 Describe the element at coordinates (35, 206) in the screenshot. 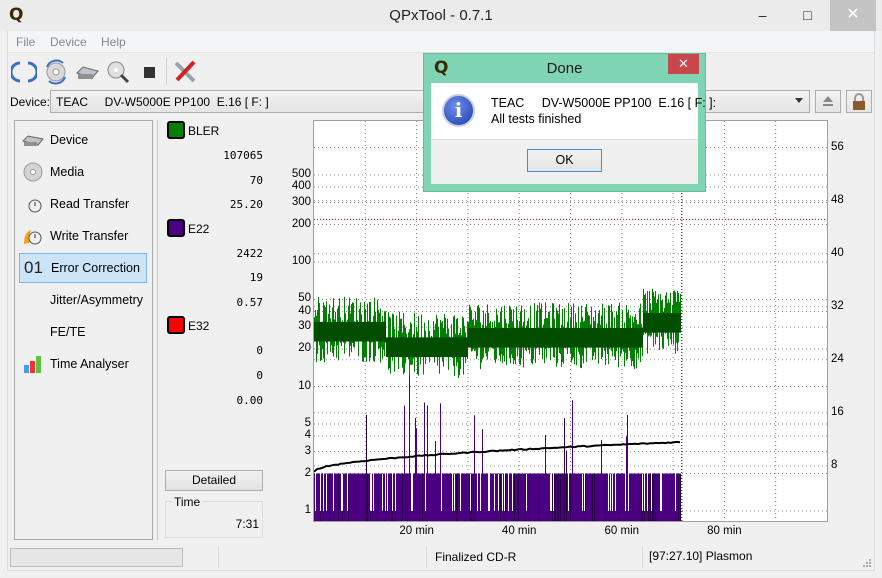

I see `stopwatch-icon` at that location.